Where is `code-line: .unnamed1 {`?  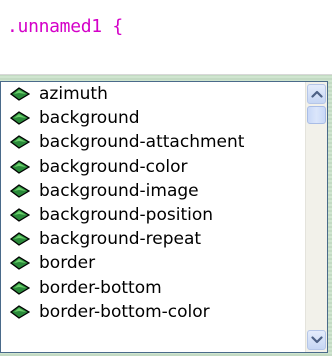
code-line: .unnamed1 { is located at coordinates (65, 26).